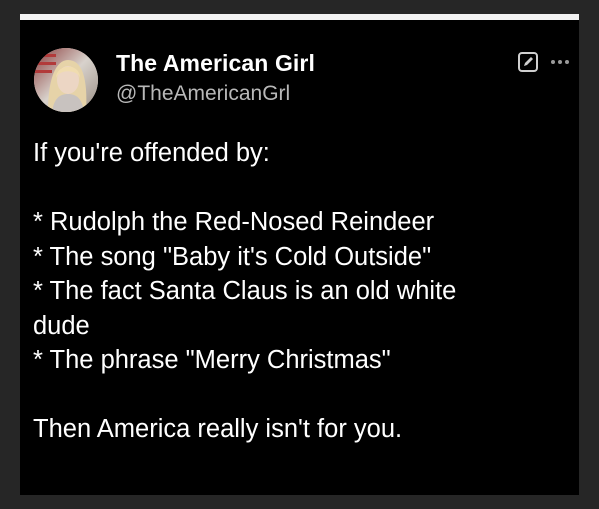 The height and width of the screenshot is (509, 599). I want to click on tweet-line: Then America really isn't for you., so click(218, 429).